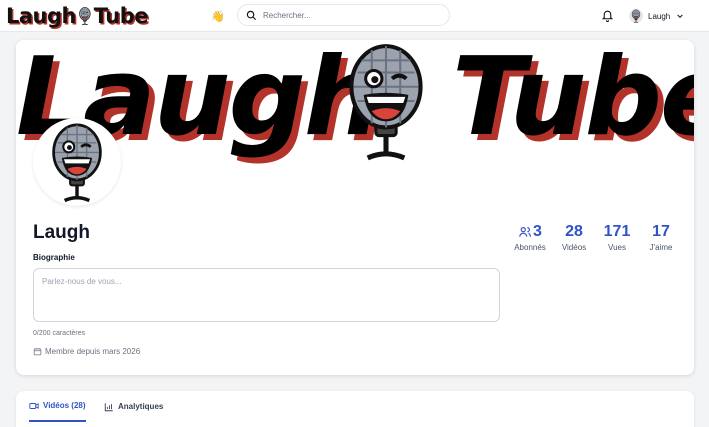 This screenshot has width=709, height=427. Describe the element at coordinates (525, 232) in the screenshot. I see `users-icon` at that location.